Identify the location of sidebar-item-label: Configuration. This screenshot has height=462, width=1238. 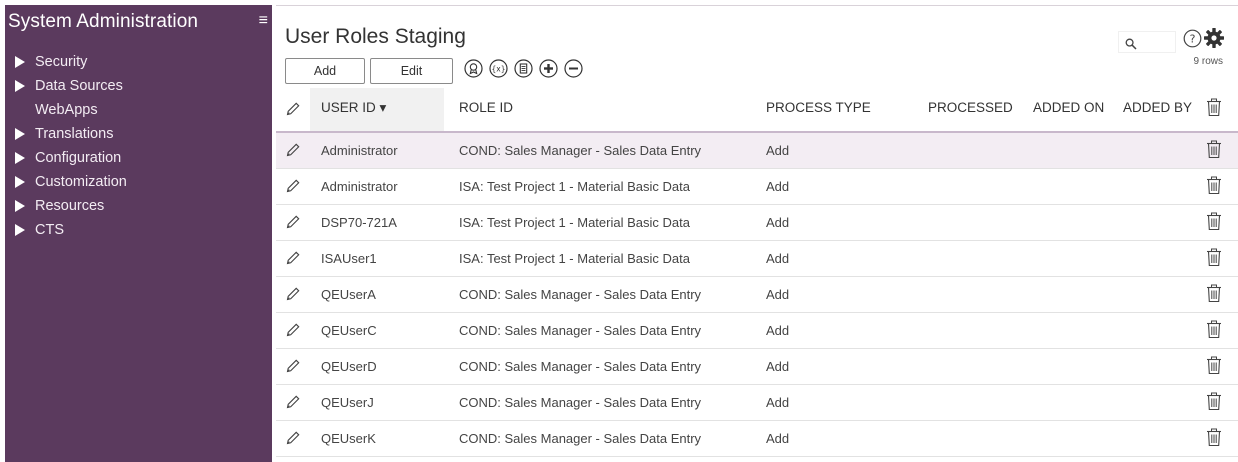
(78, 158).